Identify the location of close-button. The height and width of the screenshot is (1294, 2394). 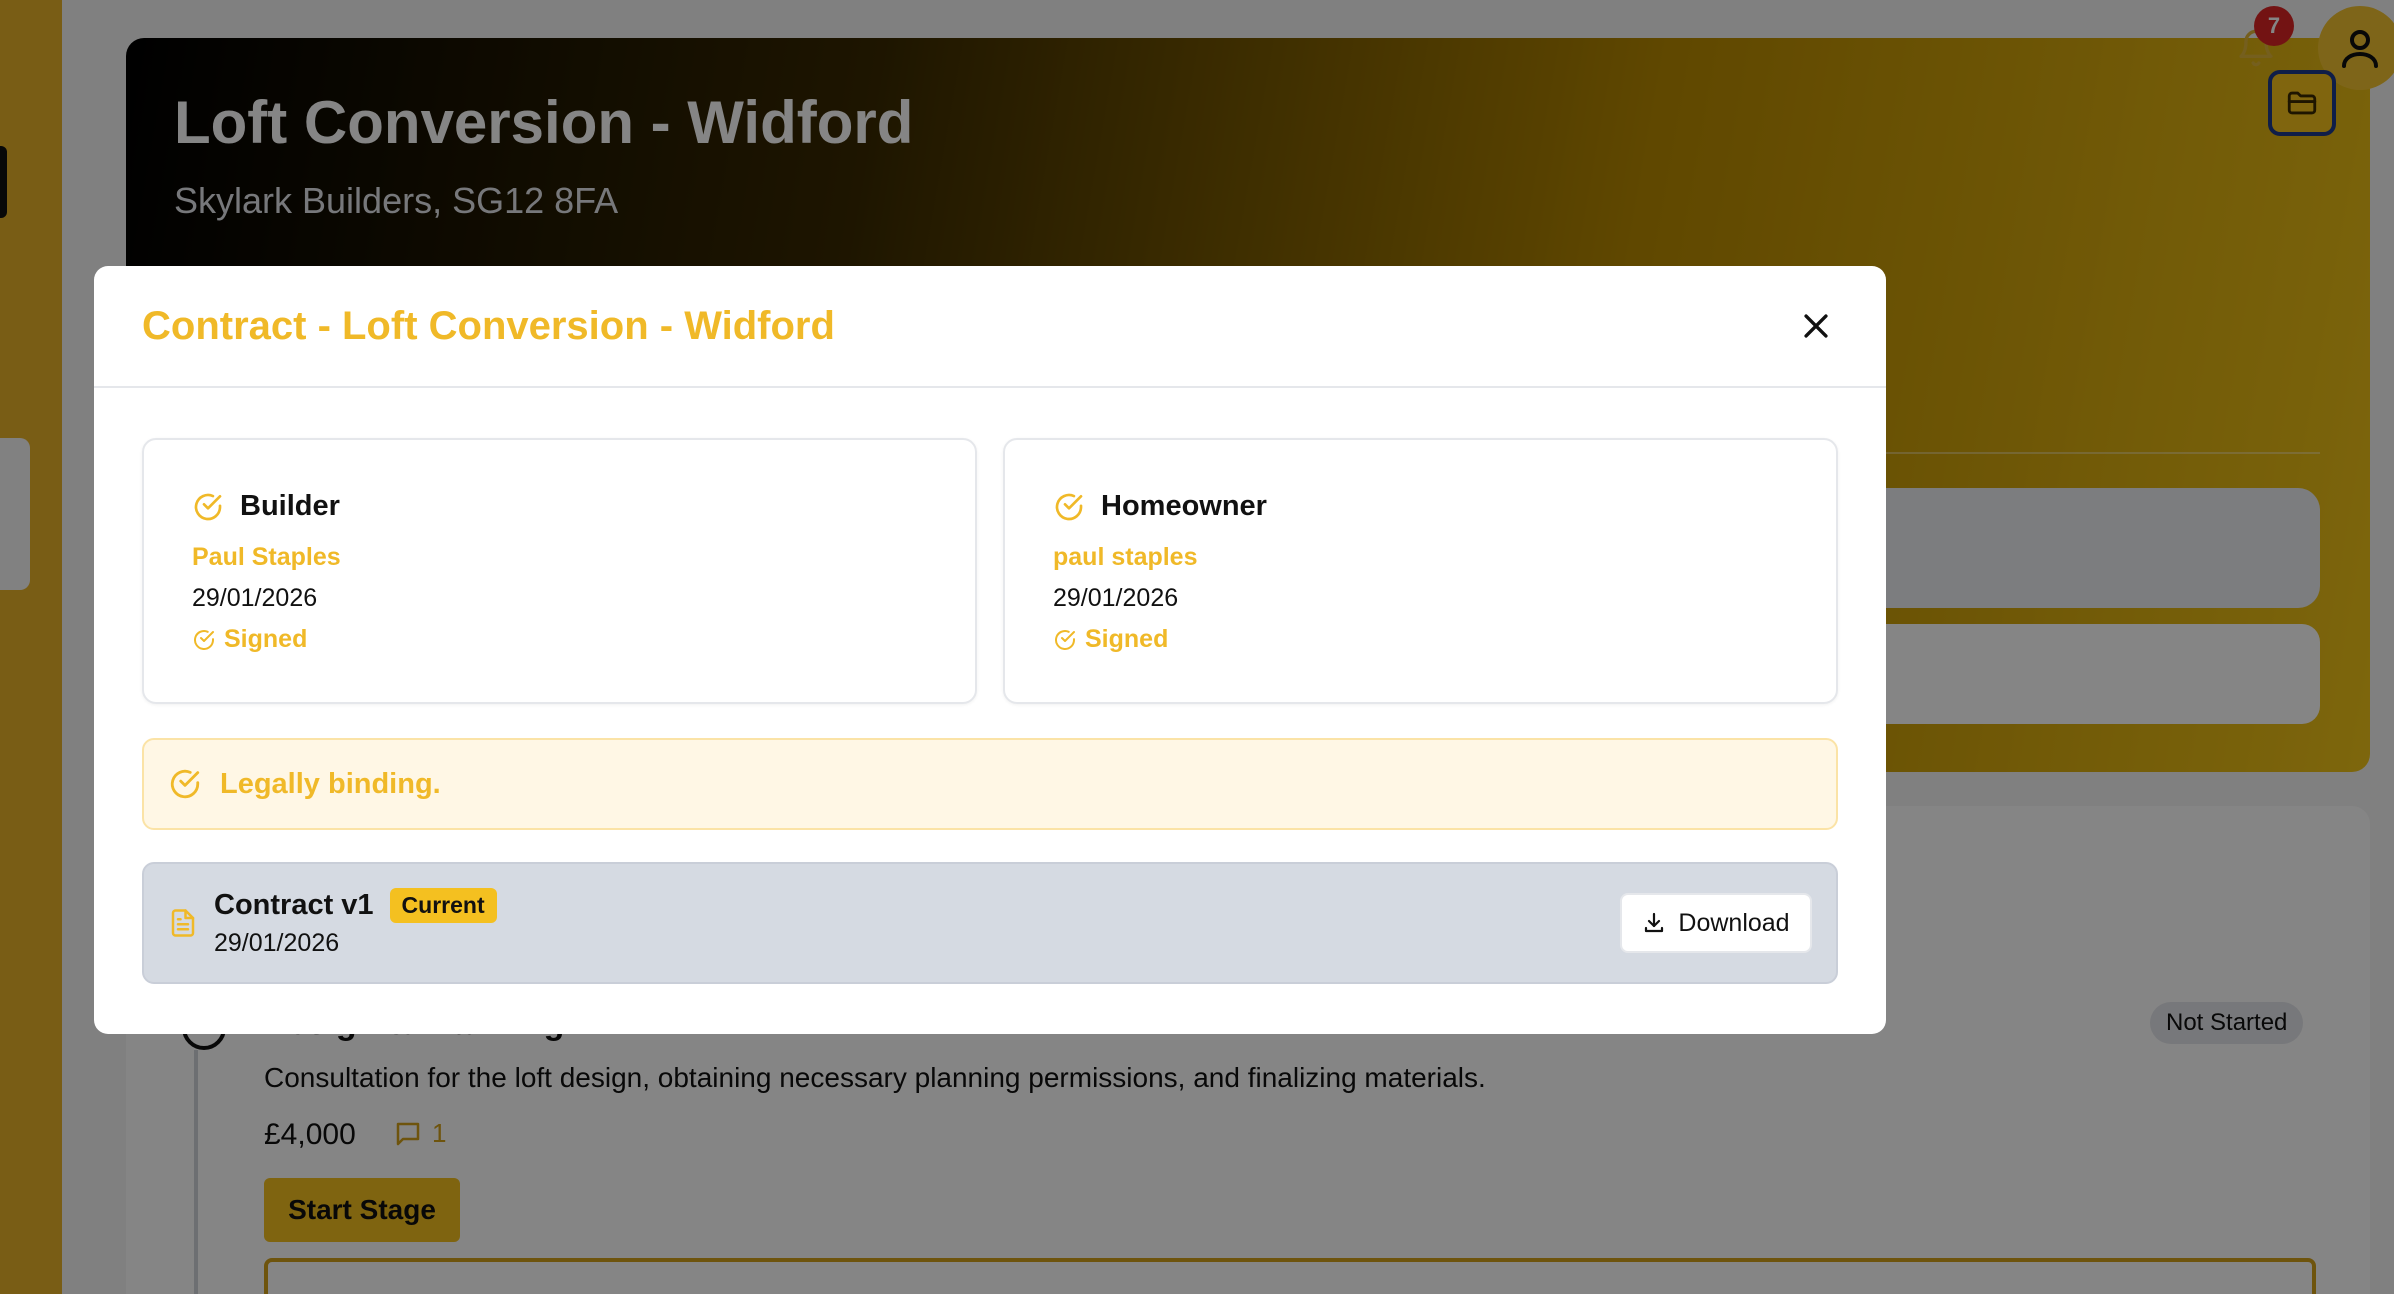
(1816, 326).